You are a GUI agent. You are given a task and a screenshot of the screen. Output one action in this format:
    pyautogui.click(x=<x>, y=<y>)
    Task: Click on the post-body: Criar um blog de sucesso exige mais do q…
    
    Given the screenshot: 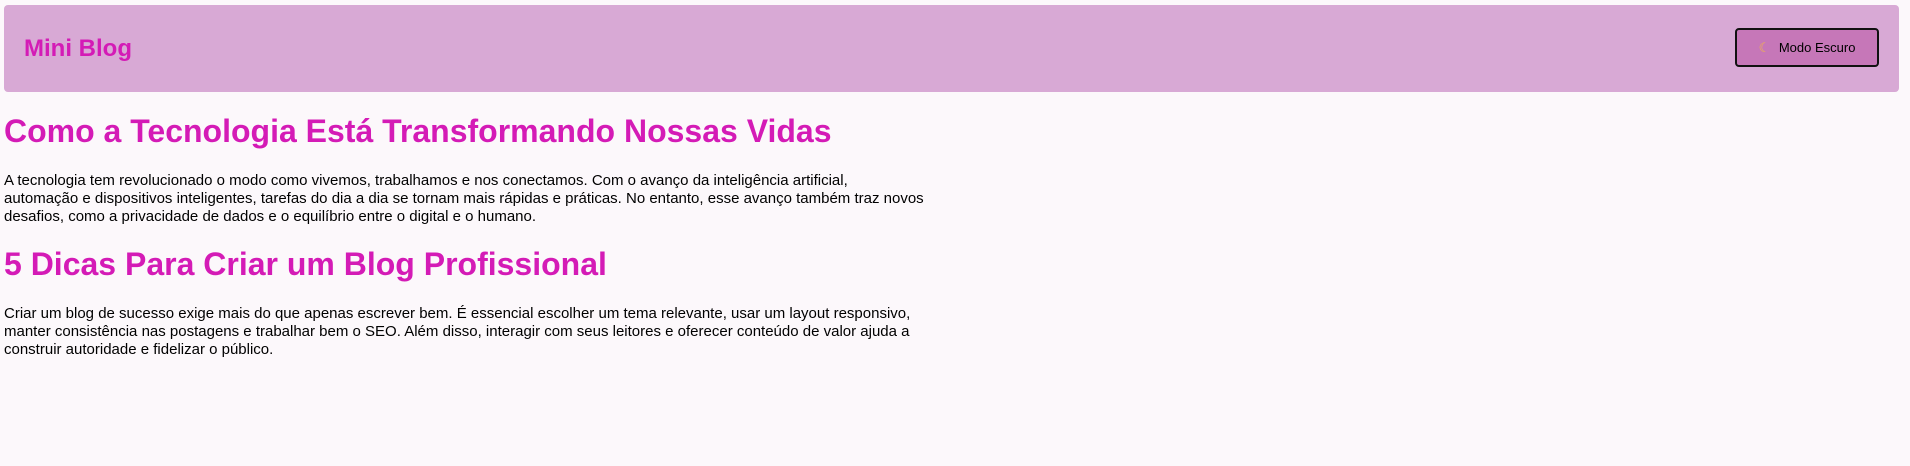 What is the action you would take?
    pyautogui.click(x=457, y=331)
    